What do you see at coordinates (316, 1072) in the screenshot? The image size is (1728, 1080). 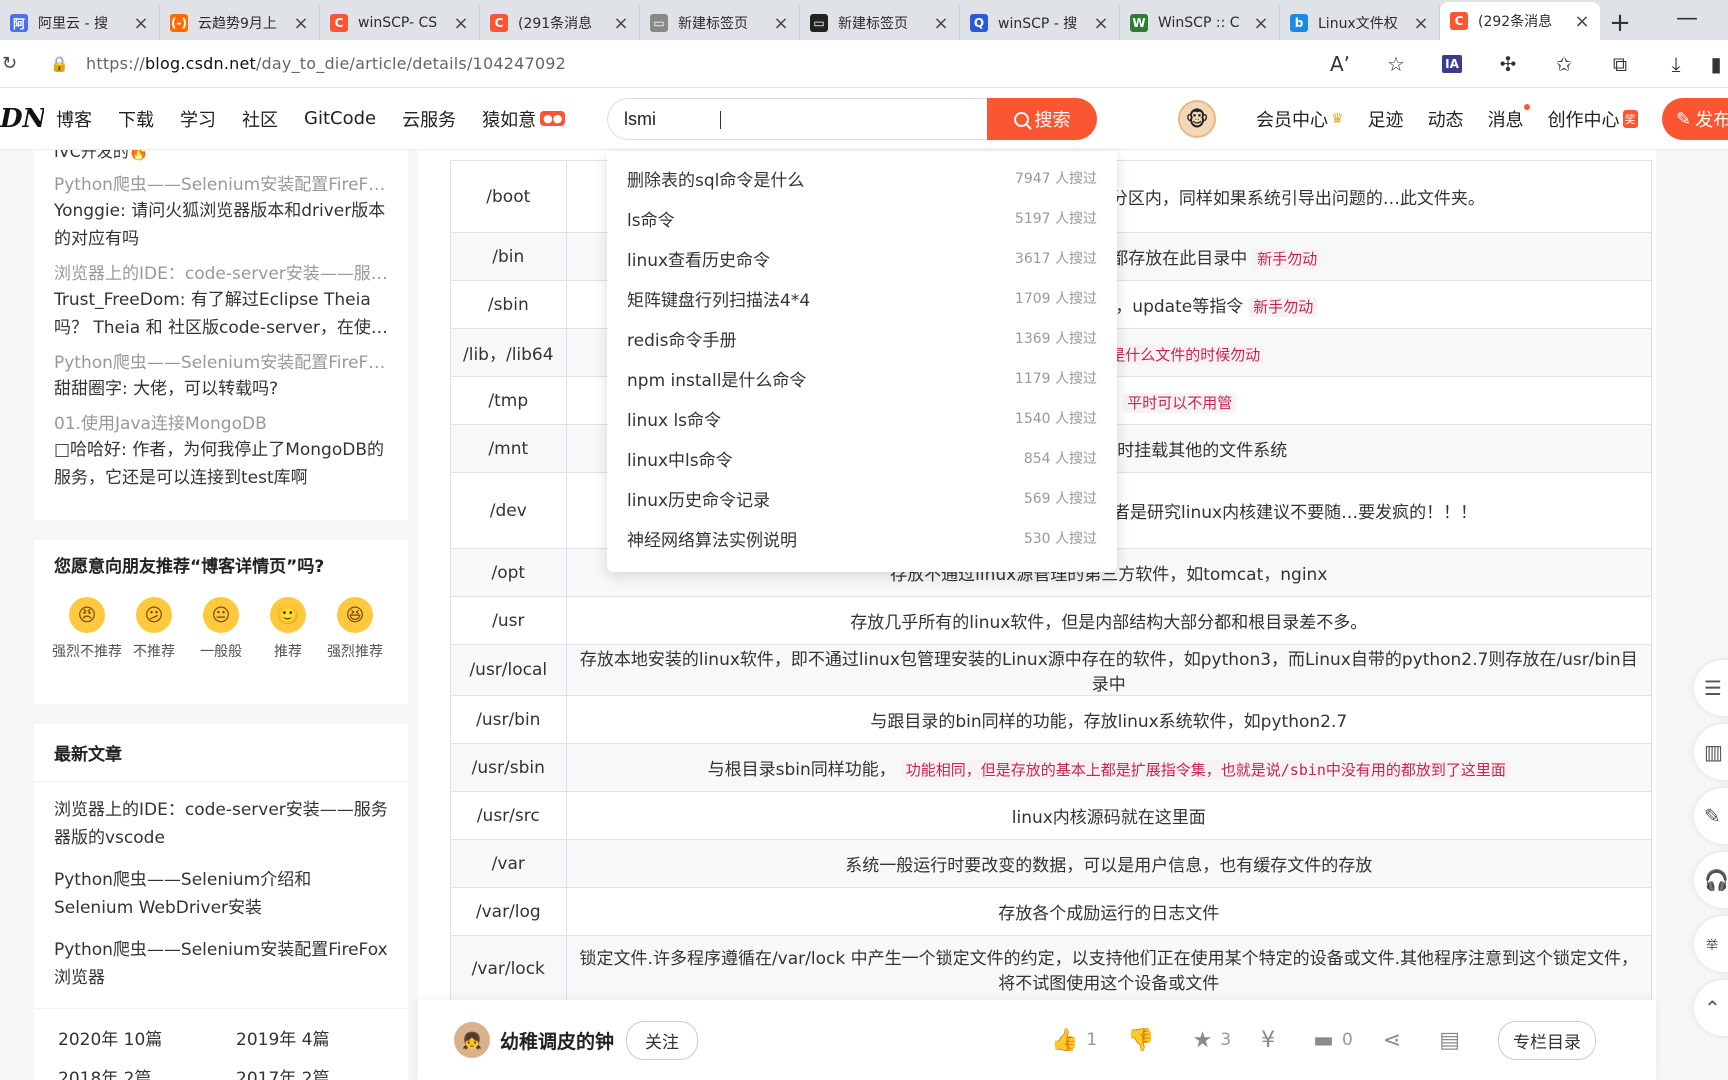 I see `archive-year-link: 2017年 2篇` at bounding box center [316, 1072].